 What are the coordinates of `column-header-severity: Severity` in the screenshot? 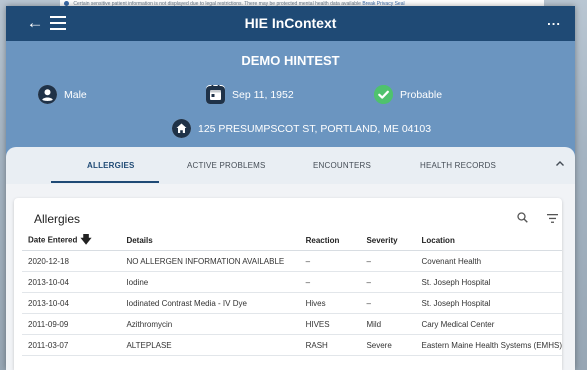 It's located at (388, 241).